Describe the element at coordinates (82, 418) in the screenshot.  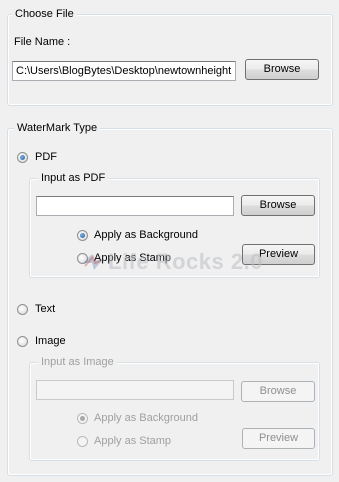
I see `image-apply-background-radio` at that location.